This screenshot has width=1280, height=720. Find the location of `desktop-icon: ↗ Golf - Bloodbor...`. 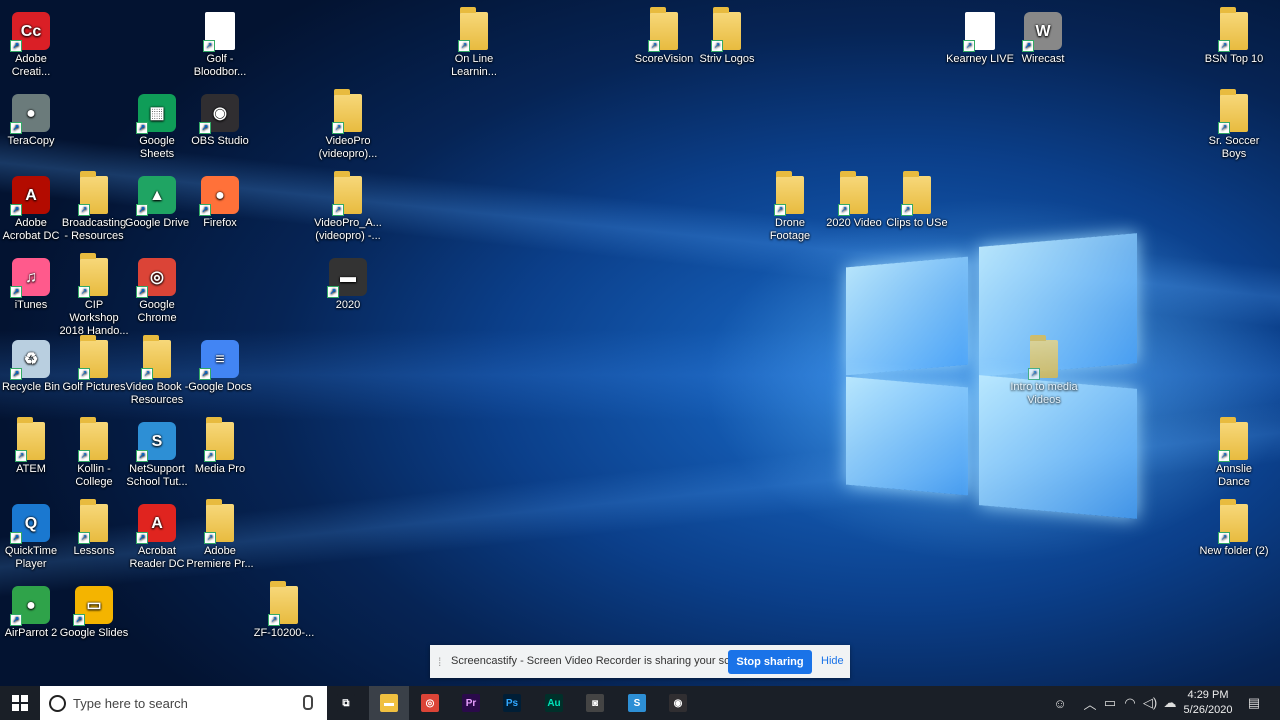

desktop-icon: ↗ Golf - Bloodbor... is located at coordinates (220, 42).